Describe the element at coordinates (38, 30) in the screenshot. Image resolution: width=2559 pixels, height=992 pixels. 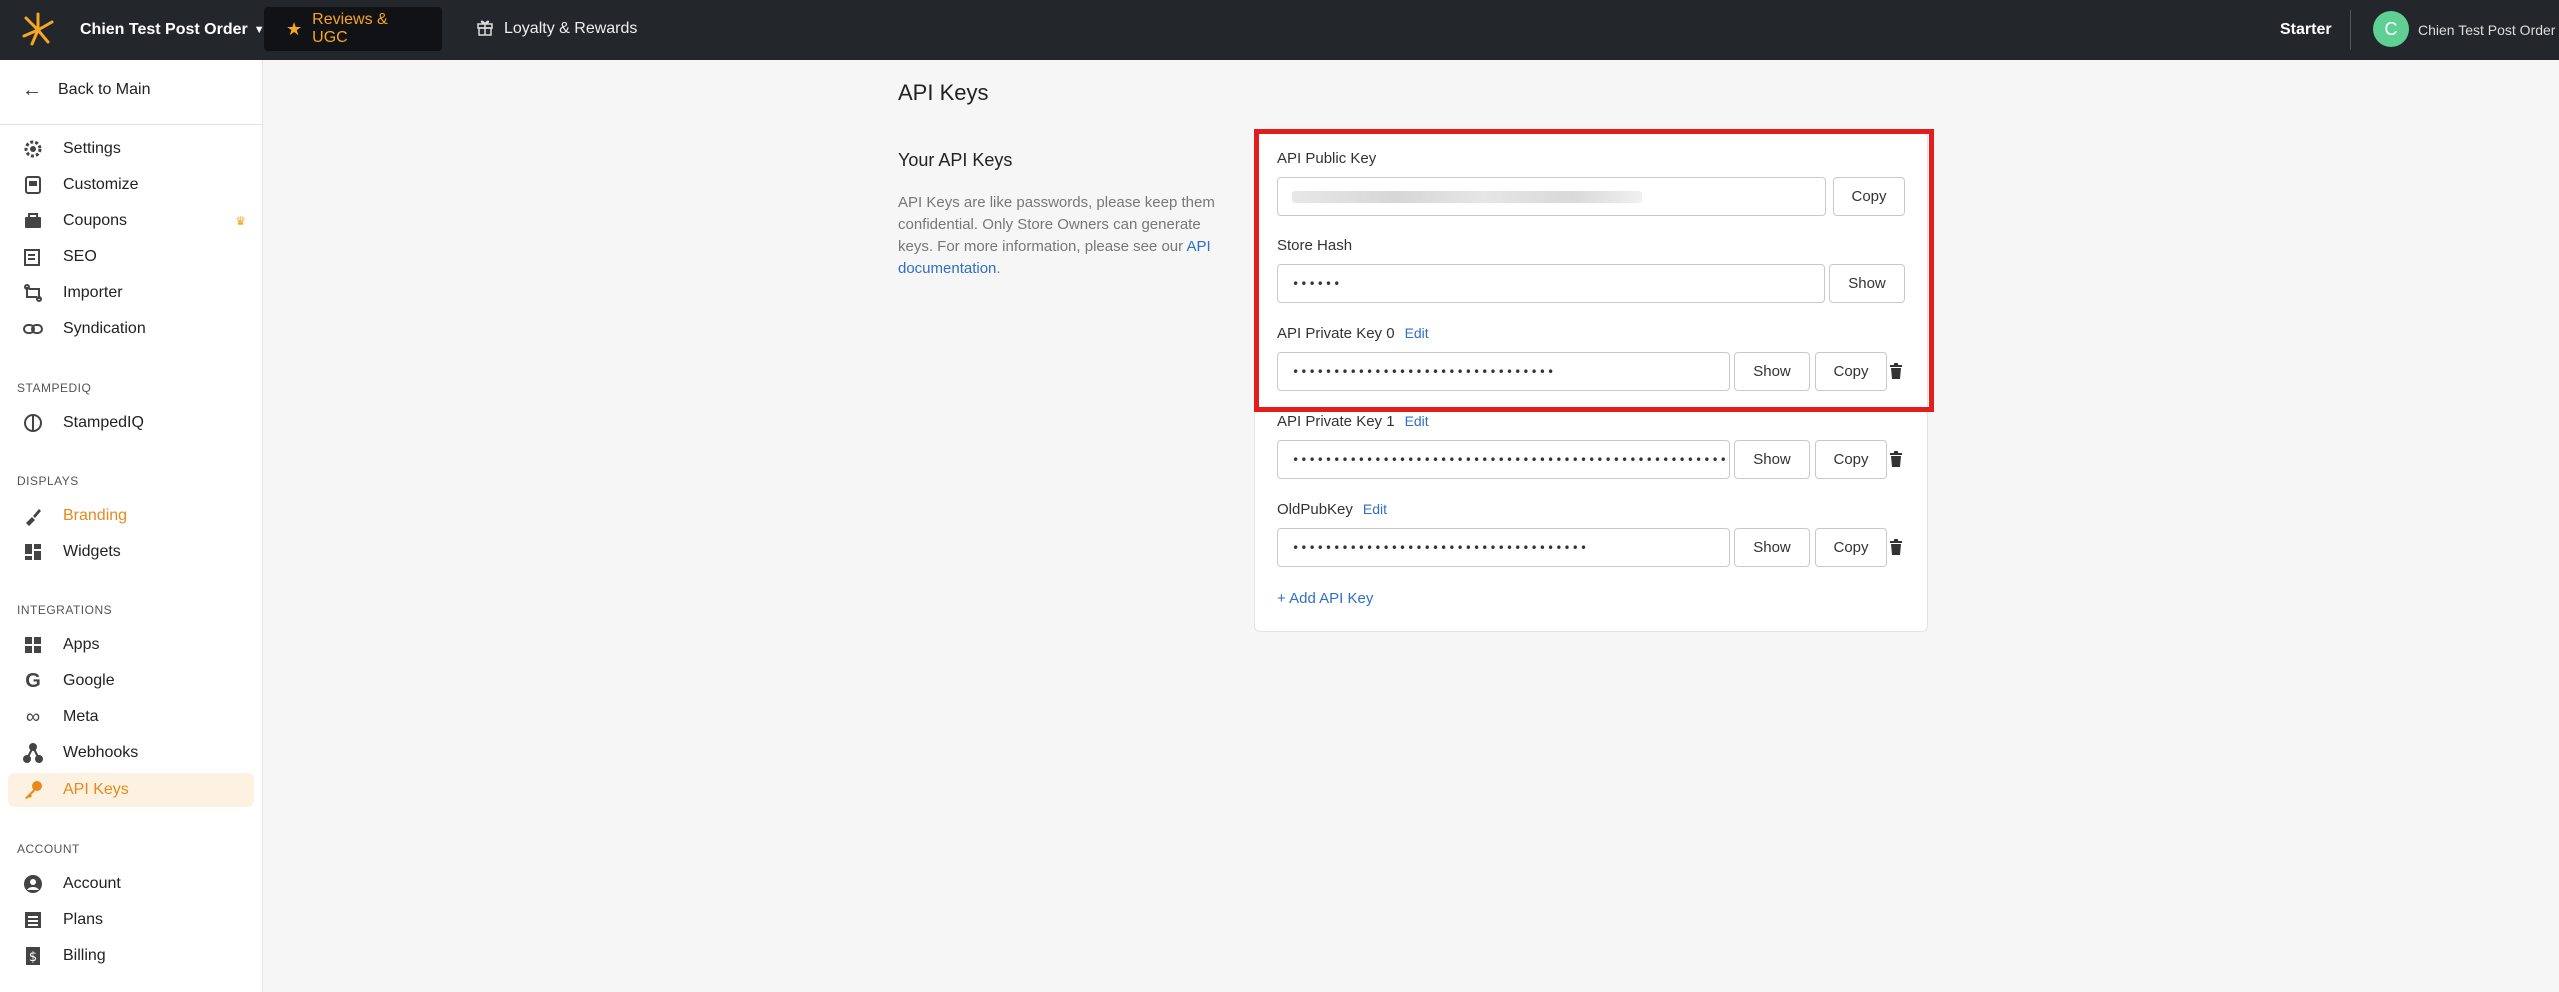
I see `stamped-logo-icon` at that location.